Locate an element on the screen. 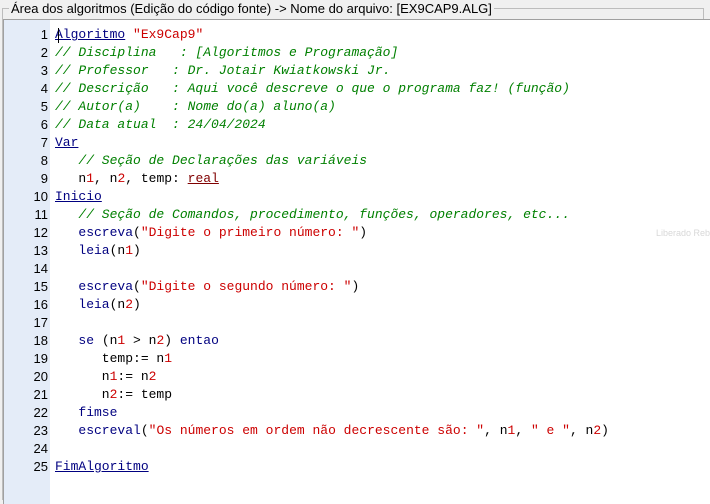 The width and height of the screenshot is (710, 504). code-text: leia(n2) is located at coordinates (97, 305).